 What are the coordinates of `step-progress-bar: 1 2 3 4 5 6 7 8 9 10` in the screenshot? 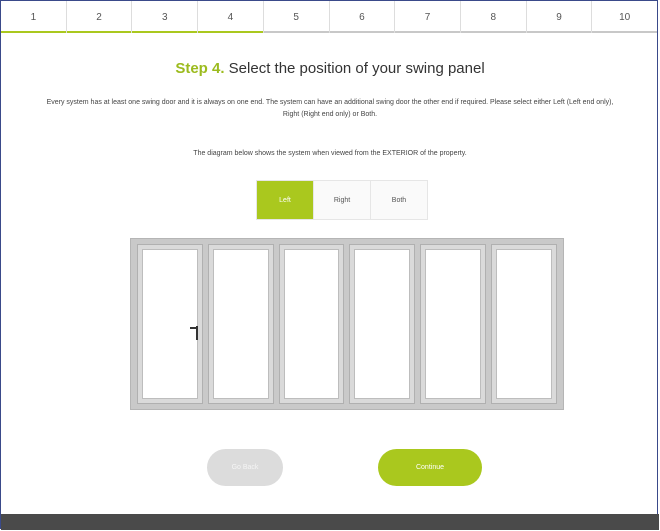 It's located at (329, 17).